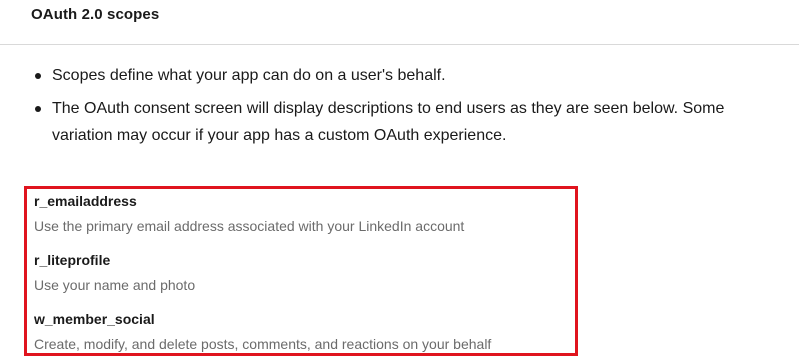 The width and height of the screenshot is (799, 358). Describe the element at coordinates (399, 22) in the screenshot. I see `section-header: OAuth 2.0 scopes` at that location.